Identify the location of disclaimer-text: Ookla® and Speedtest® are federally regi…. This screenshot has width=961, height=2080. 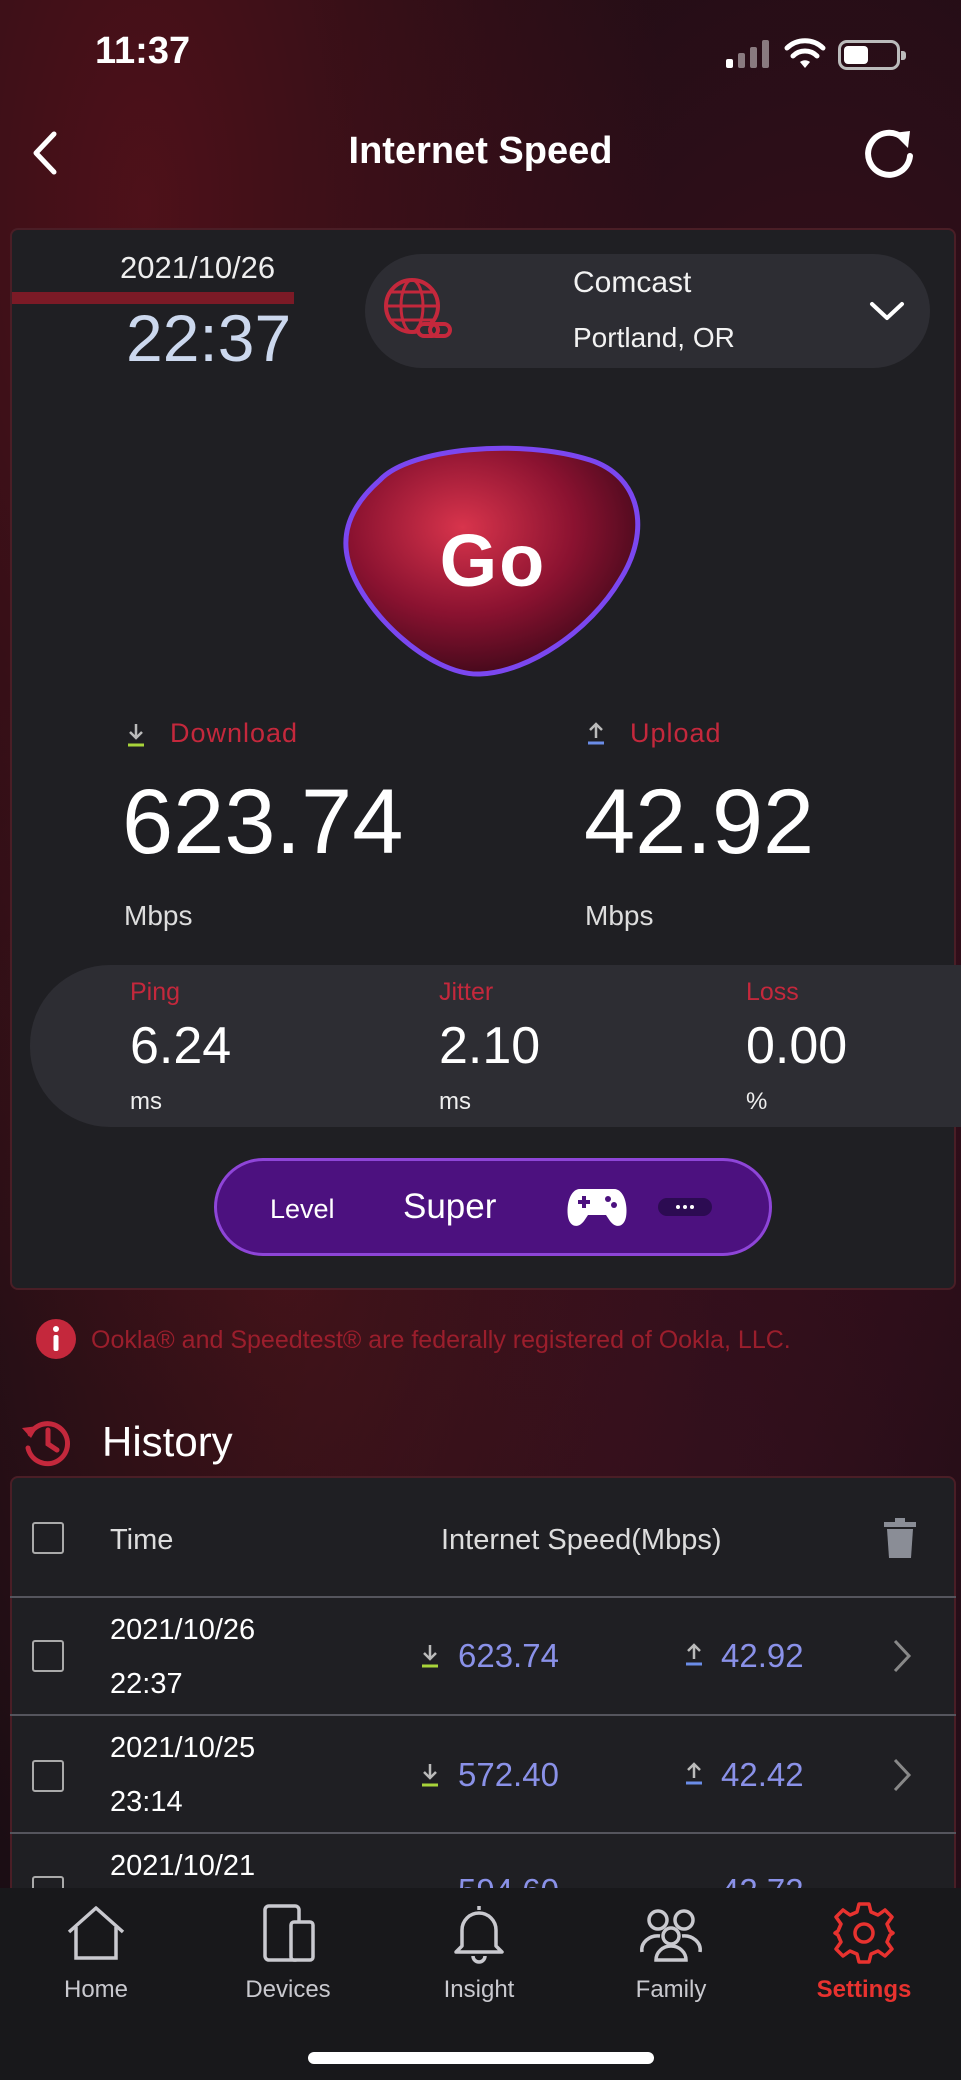
(441, 1340).